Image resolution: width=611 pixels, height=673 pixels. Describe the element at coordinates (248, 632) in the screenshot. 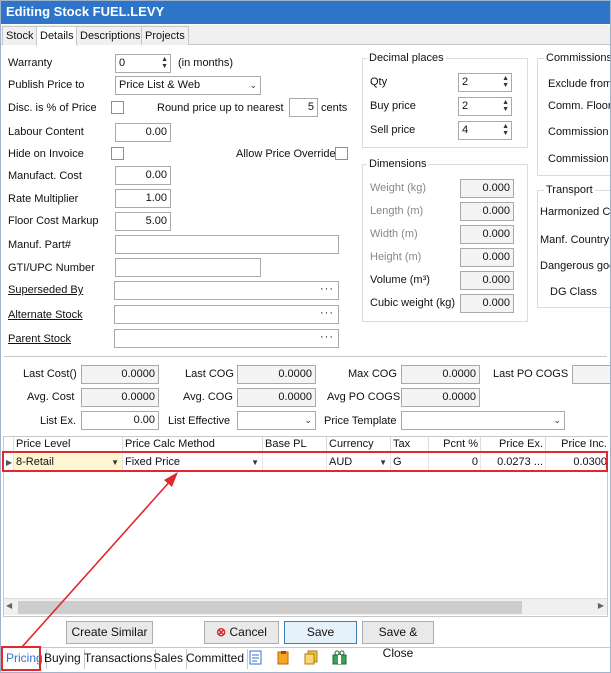

I see `cancel-label: Cancel` at that location.